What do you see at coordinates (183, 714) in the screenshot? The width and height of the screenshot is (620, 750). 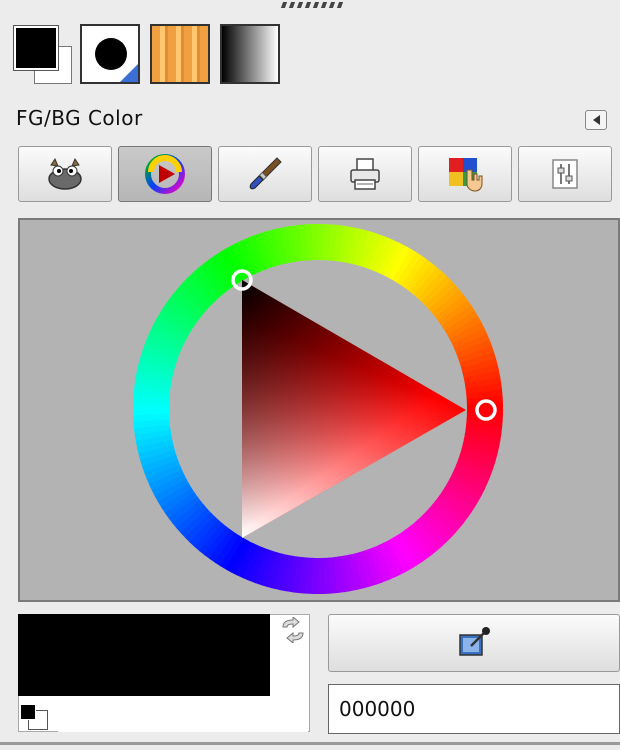 I see `background-color-swatch` at bounding box center [183, 714].